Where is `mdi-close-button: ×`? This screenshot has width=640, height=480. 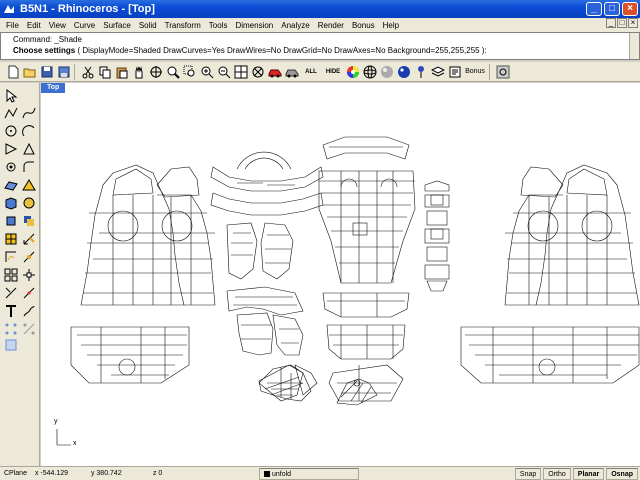 mdi-close-button: × is located at coordinates (633, 23).